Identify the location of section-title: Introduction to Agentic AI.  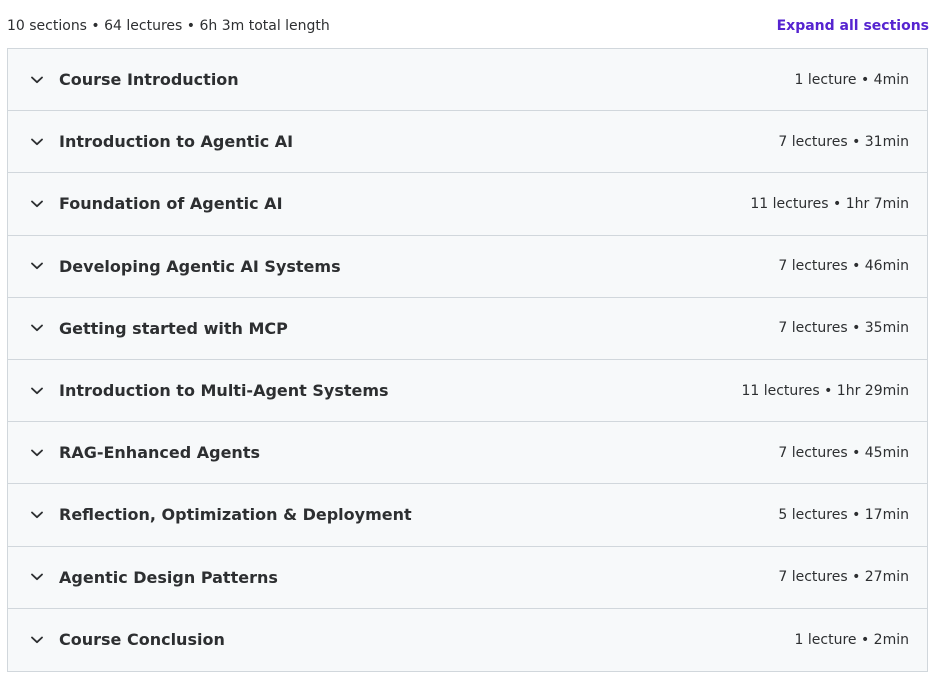
(176, 142).